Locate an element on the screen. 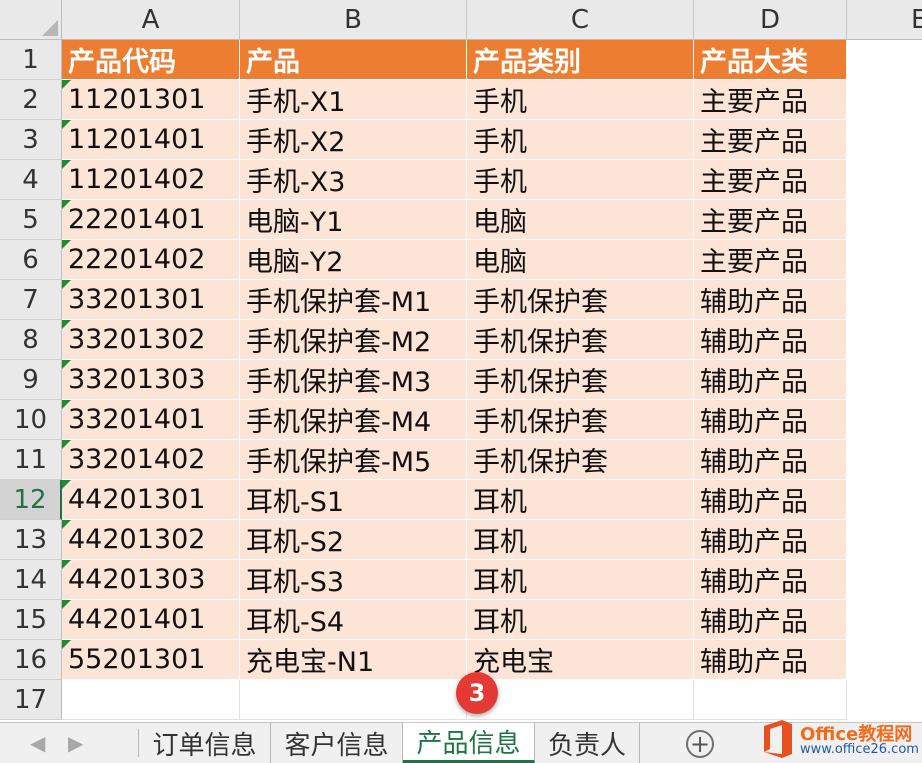 Image resolution: width=922 pixels, height=763 pixels. table-cell-code: 11201402 is located at coordinates (151, 180).